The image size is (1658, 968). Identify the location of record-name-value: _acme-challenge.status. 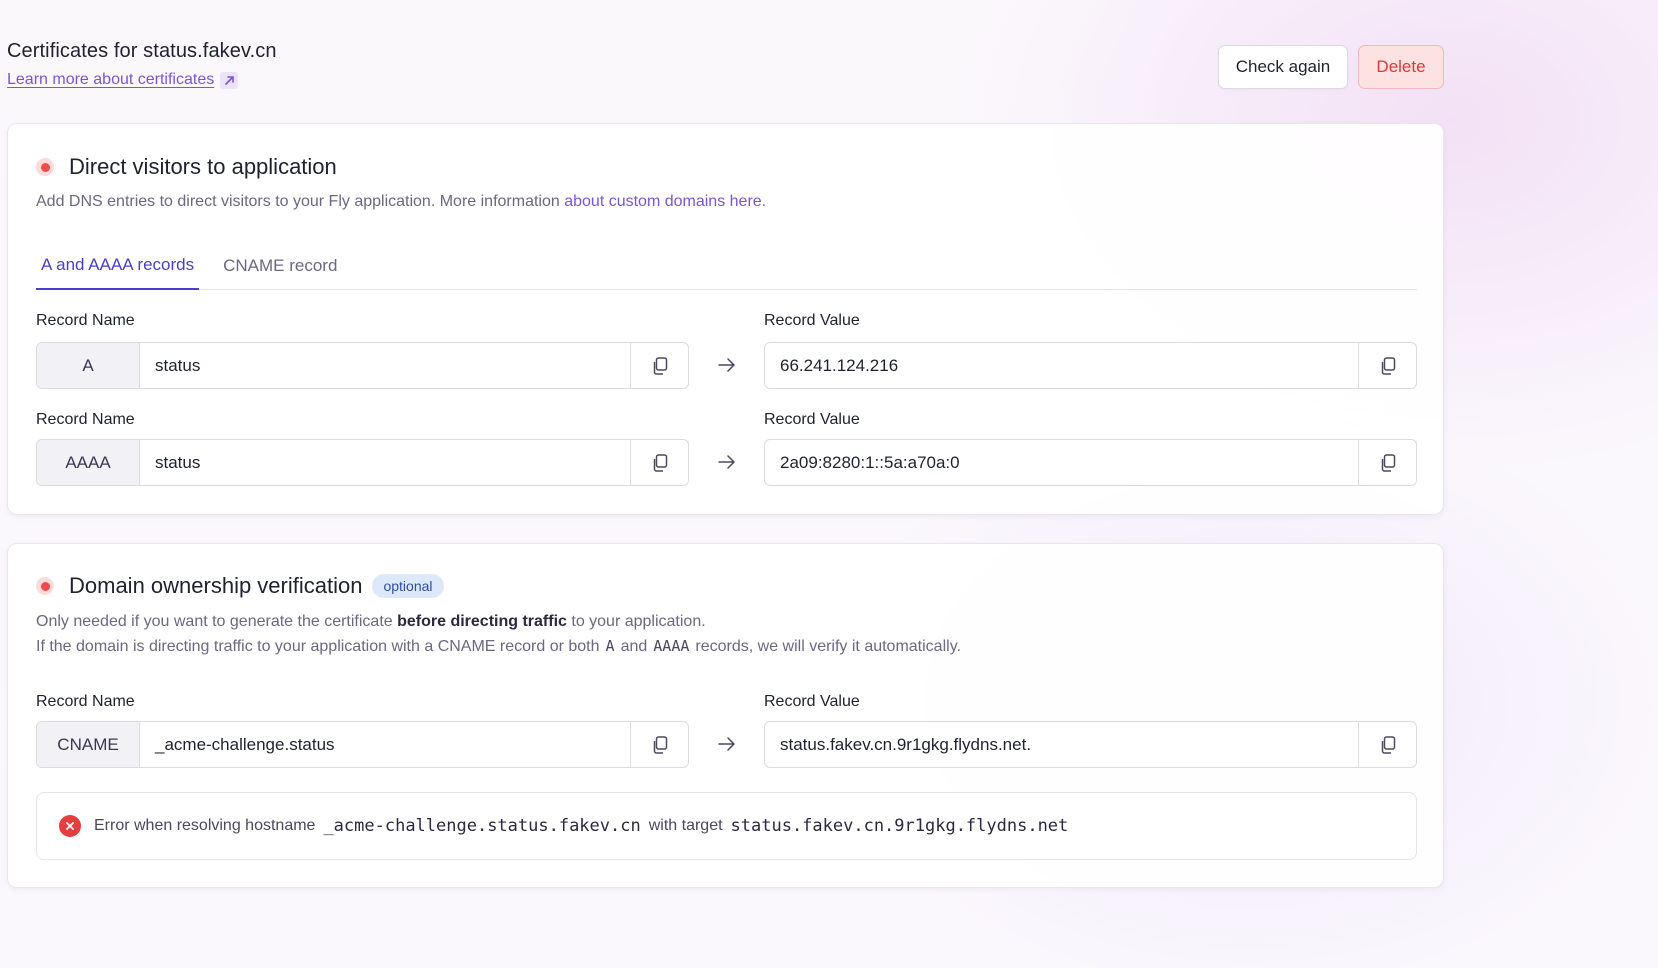
(385, 744).